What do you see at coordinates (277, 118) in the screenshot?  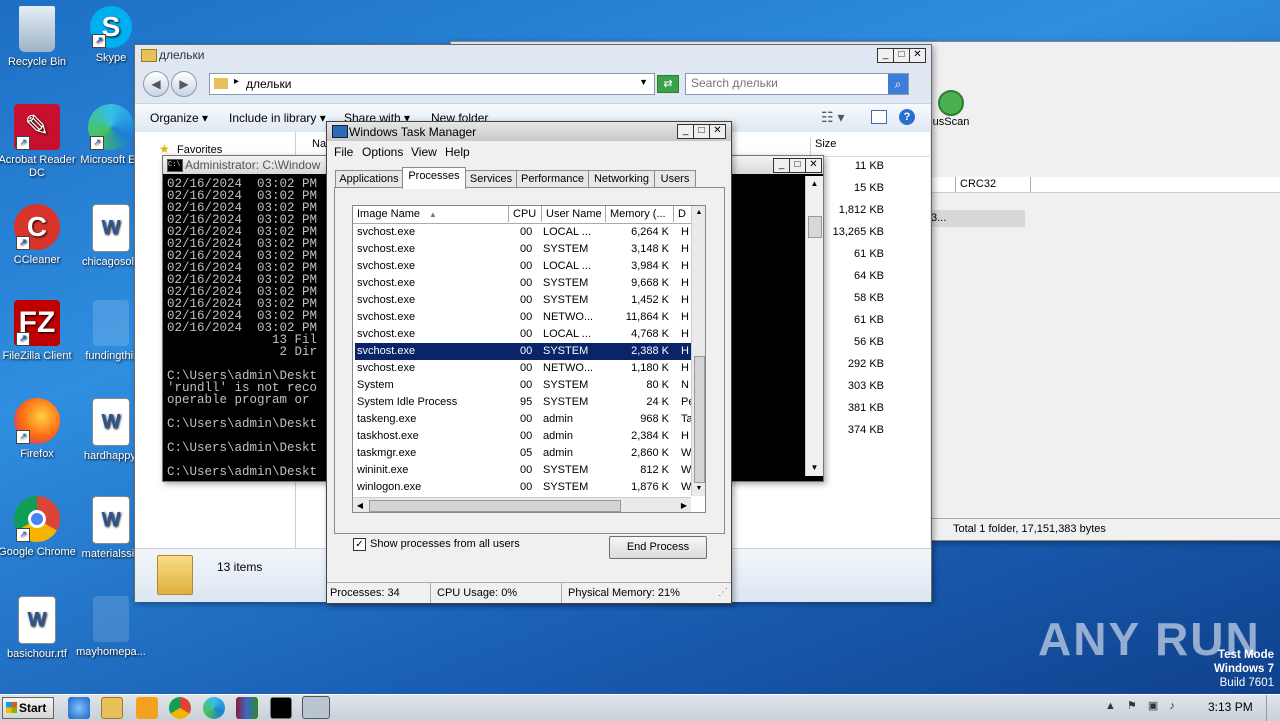 I see `include-in-library-button: Include in library ▾` at bounding box center [277, 118].